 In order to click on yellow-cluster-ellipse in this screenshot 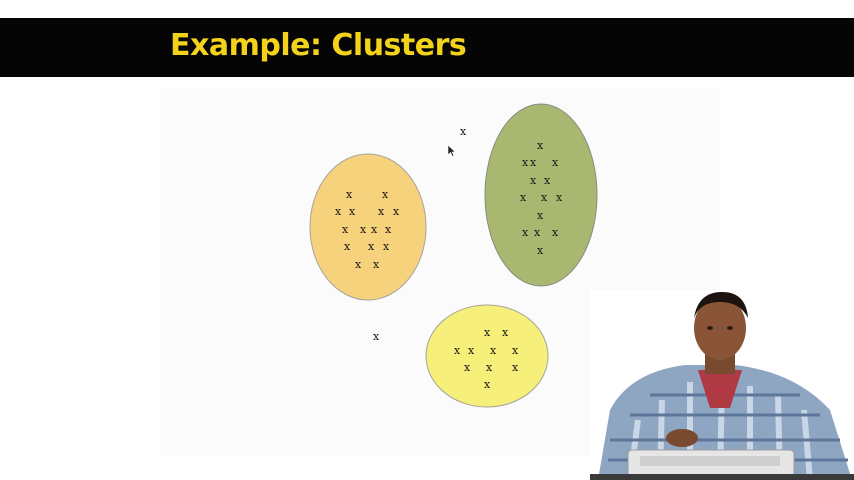, I will do `click(487, 356)`.